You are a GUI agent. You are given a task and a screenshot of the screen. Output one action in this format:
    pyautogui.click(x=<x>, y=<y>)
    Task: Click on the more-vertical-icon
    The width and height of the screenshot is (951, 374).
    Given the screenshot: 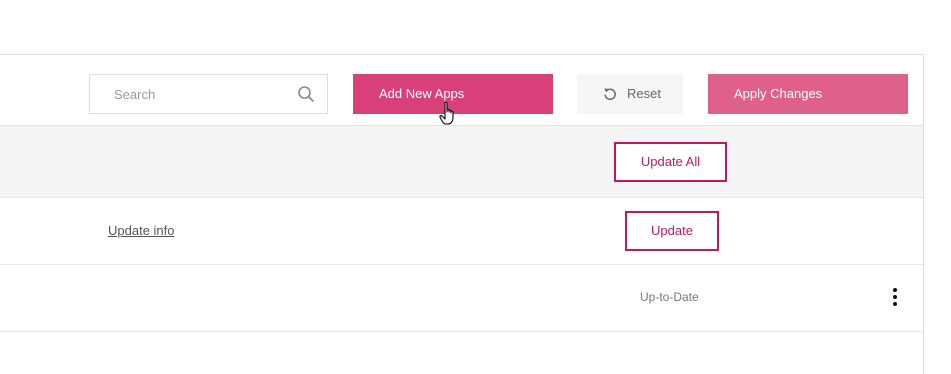 What is the action you would take?
    pyautogui.click(x=895, y=297)
    